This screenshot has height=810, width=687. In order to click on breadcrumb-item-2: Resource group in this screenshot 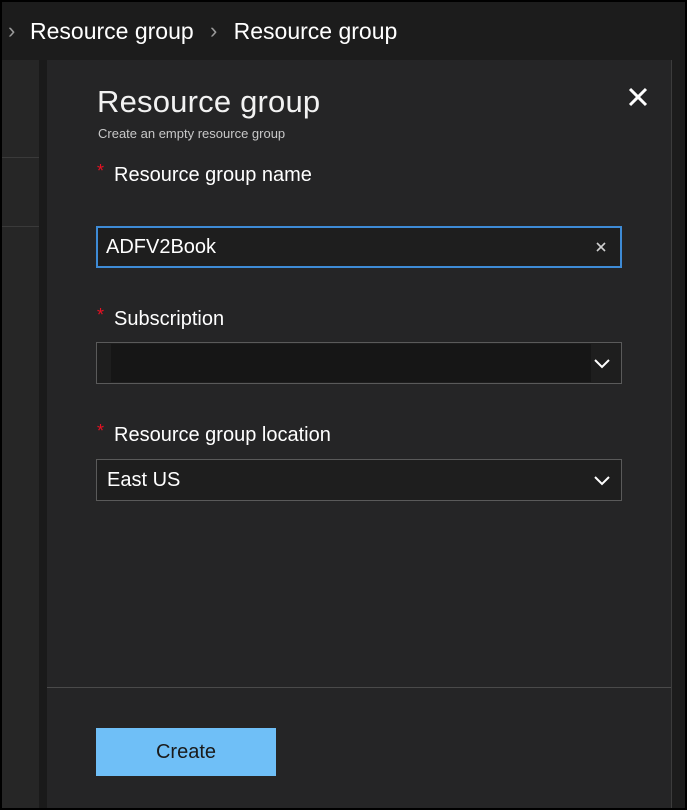, I will do `click(316, 31)`.